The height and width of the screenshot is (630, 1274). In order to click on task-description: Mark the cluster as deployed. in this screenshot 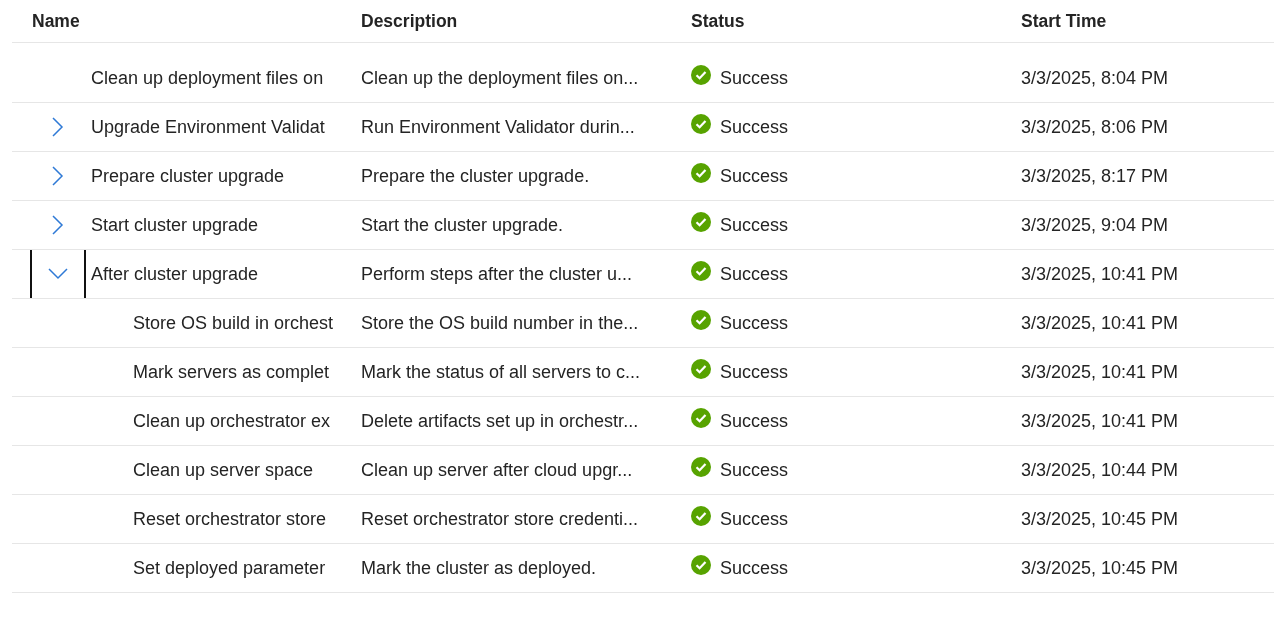, I will do `click(479, 568)`.